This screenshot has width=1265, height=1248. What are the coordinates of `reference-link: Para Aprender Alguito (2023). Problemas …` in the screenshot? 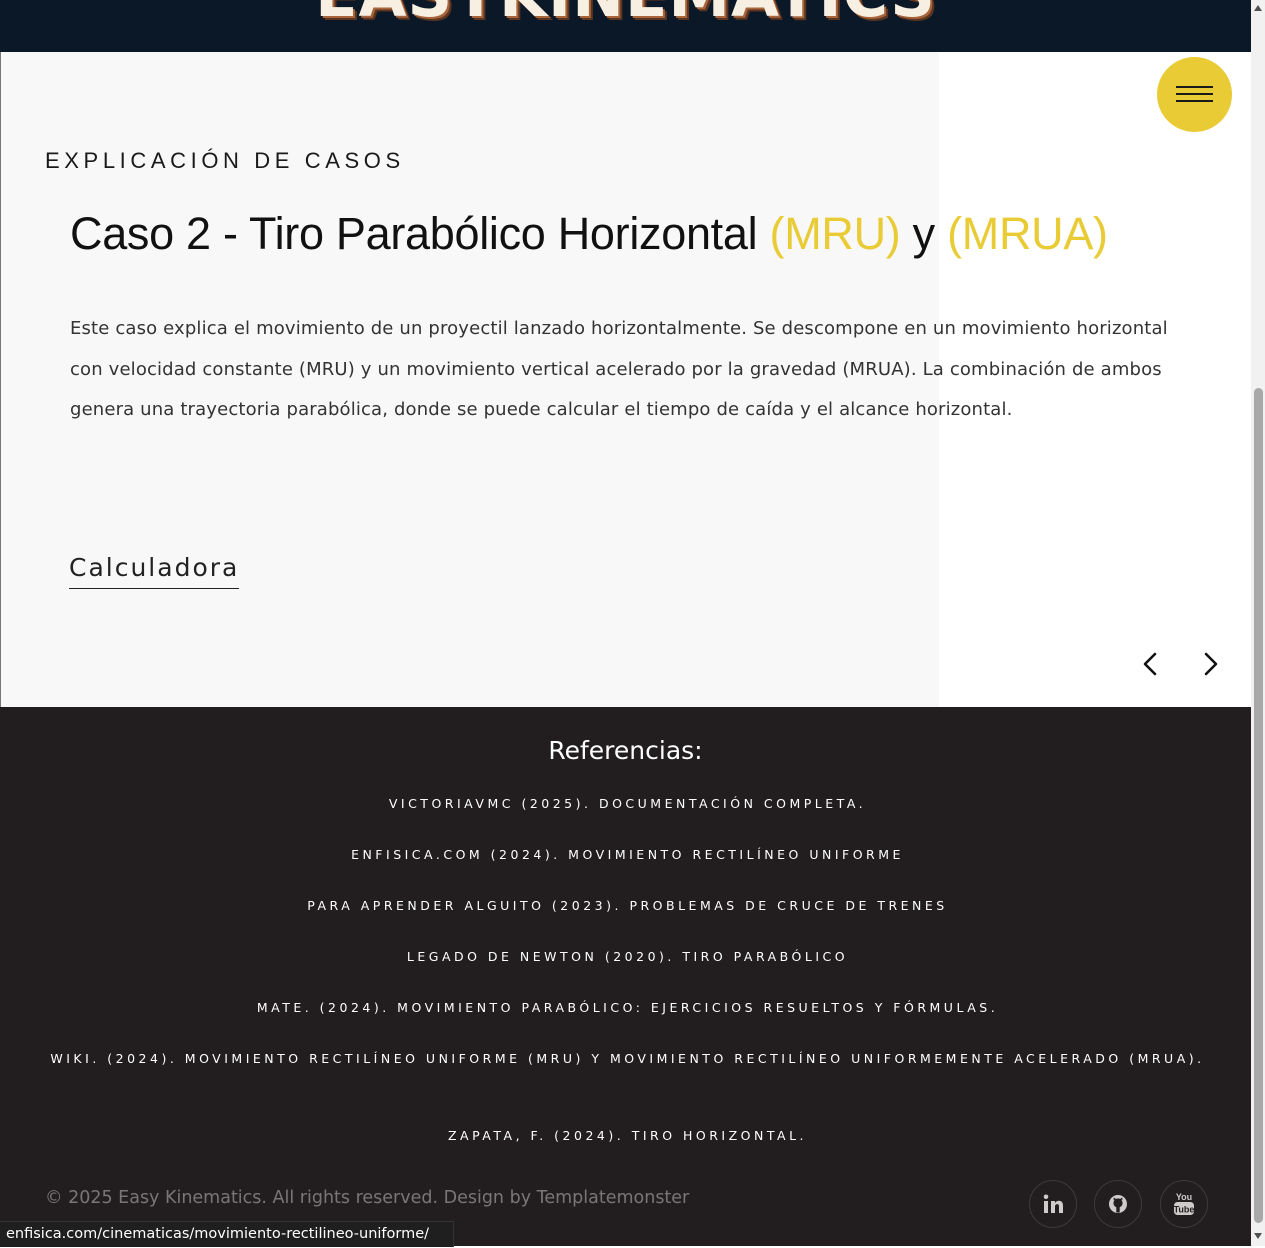 It's located at (627, 906).